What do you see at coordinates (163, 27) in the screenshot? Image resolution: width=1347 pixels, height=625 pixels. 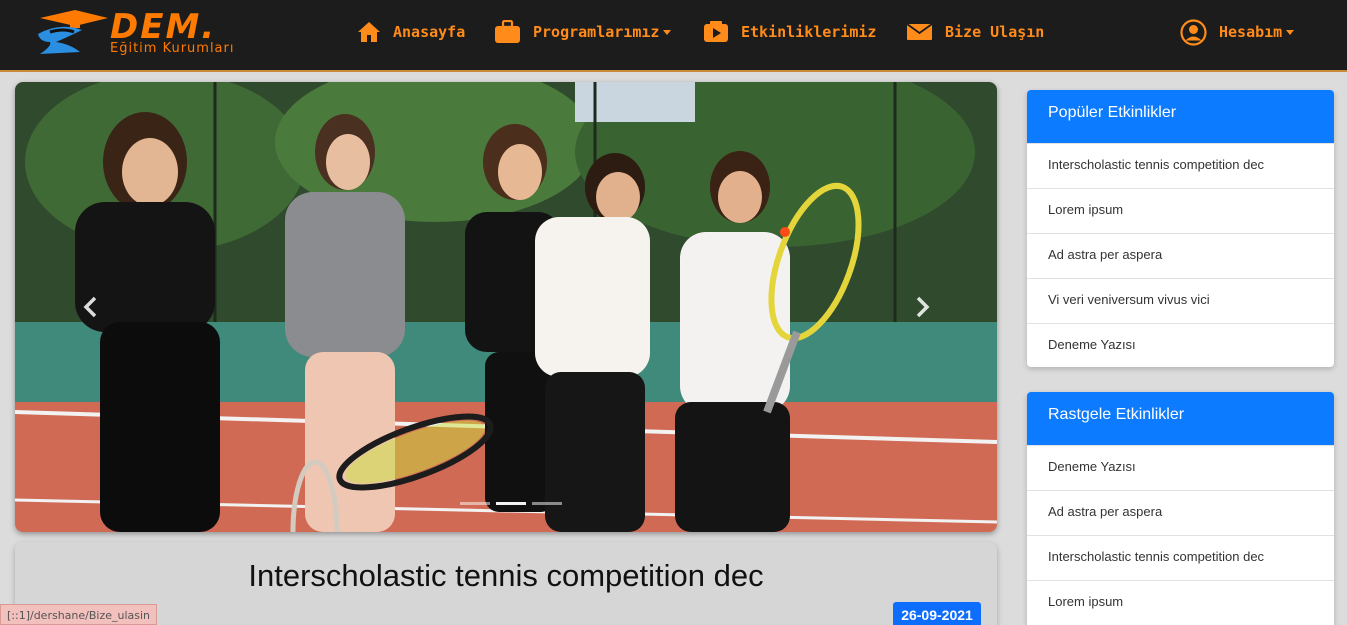 I see `brand-name: DEM.` at bounding box center [163, 27].